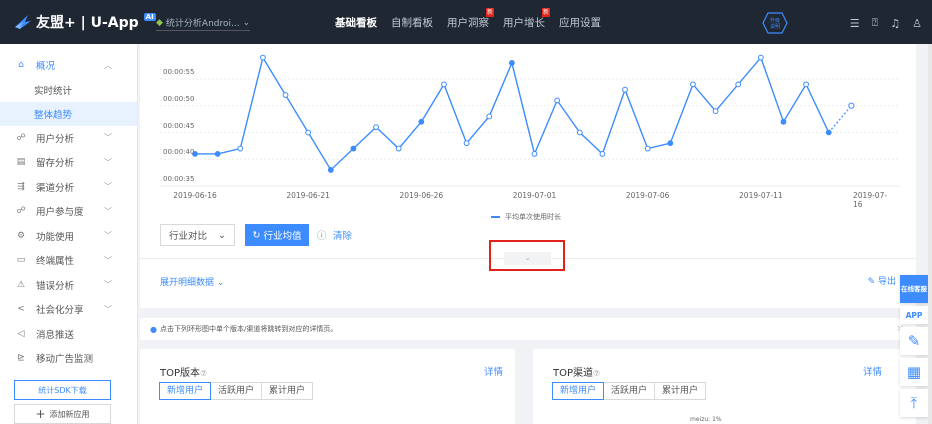 This screenshot has height=424, width=932. I want to click on app-selector: ◆ 统计分析Androi... ⌄, so click(203, 23).